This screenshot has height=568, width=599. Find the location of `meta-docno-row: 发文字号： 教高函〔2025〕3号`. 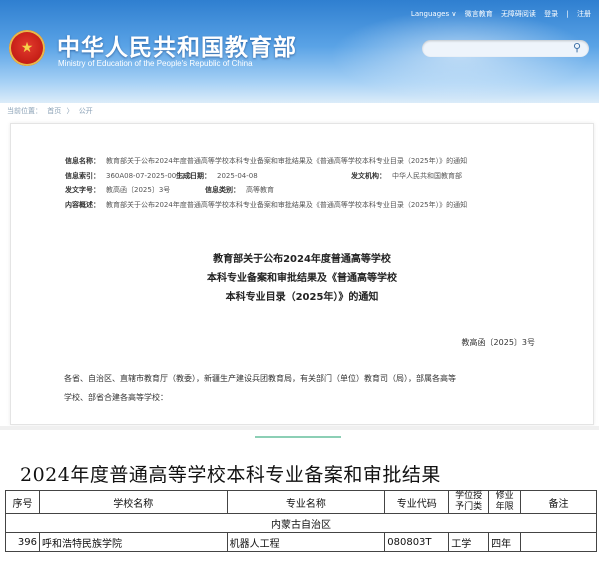

meta-docno-row: 发文字号： 教高函〔2025〕3号 is located at coordinates (117, 190).